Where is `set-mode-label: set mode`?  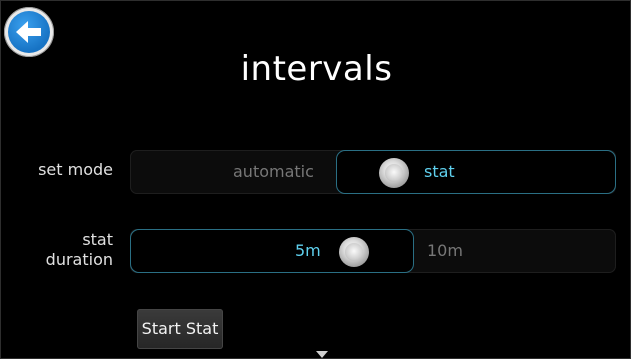
set-mode-label: set mode is located at coordinates (75, 169).